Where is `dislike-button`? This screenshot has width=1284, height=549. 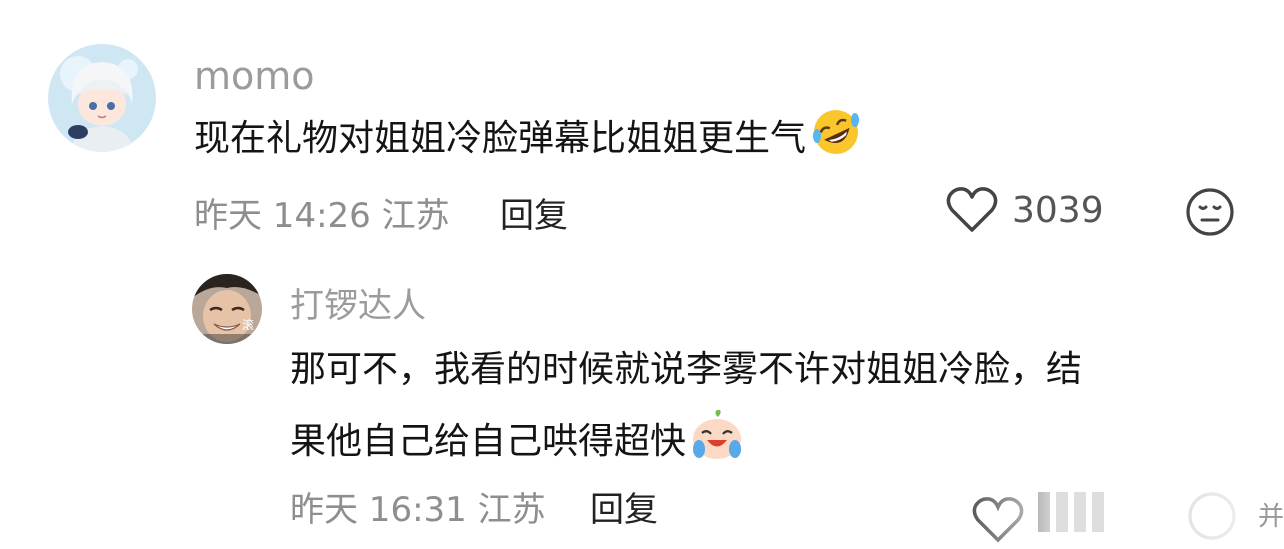 dislike-button is located at coordinates (1210, 214).